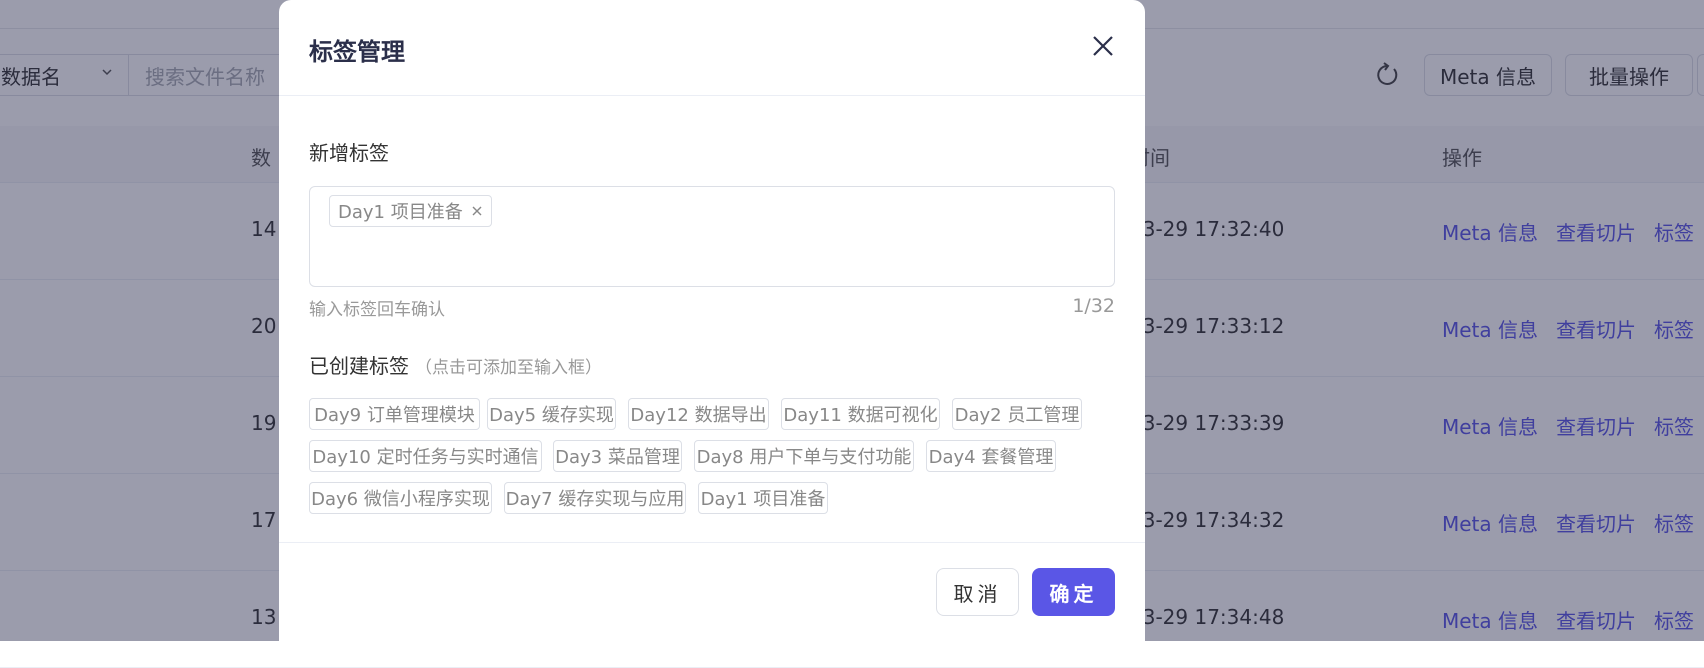 This screenshot has height=668, width=1704. I want to click on created-tags-heading: 已创建标签 （点击可添加至输入框）, so click(455, 364).